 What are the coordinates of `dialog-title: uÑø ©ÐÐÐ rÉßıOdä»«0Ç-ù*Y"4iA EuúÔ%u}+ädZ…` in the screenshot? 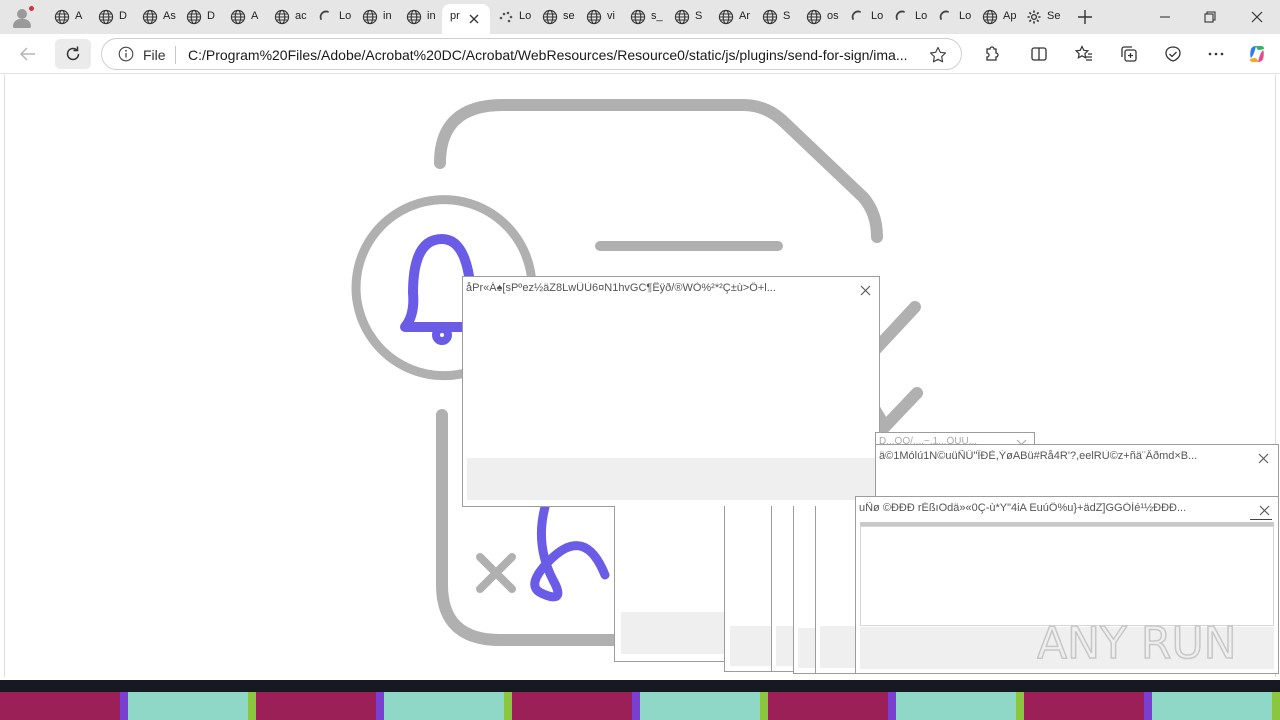 It's located at (1023, 508).